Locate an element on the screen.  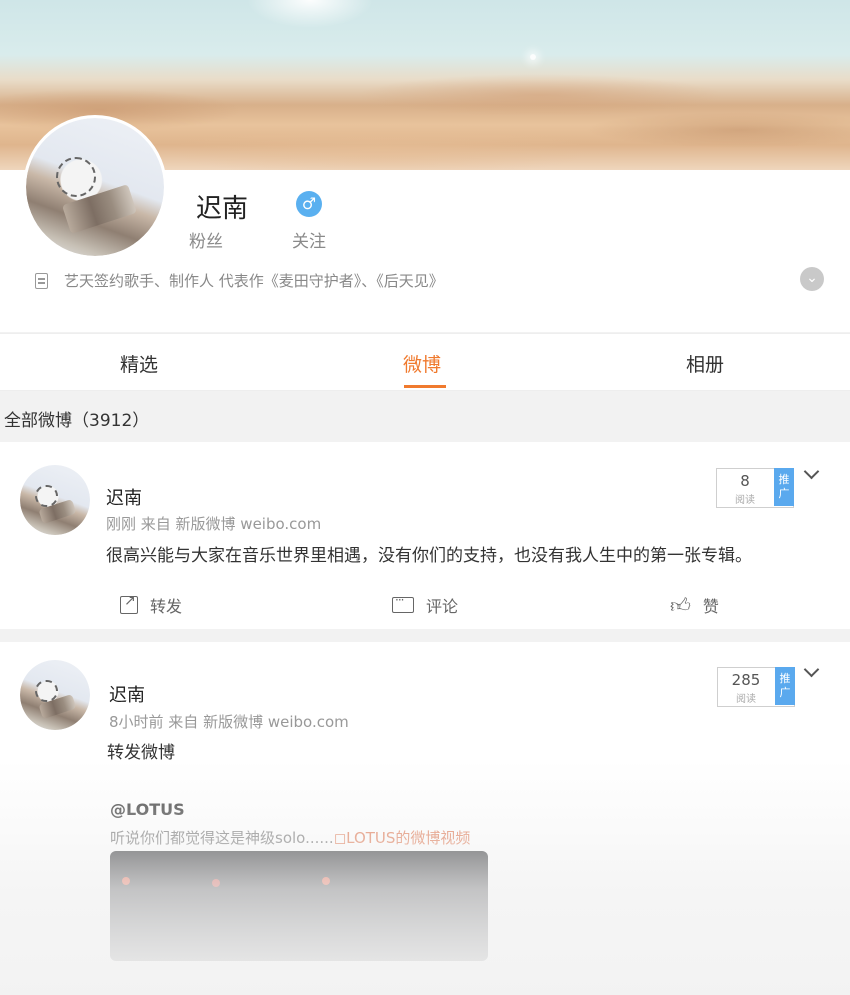
read-count-box: 285 阅读 推广 is located at coordinates (756, 687).